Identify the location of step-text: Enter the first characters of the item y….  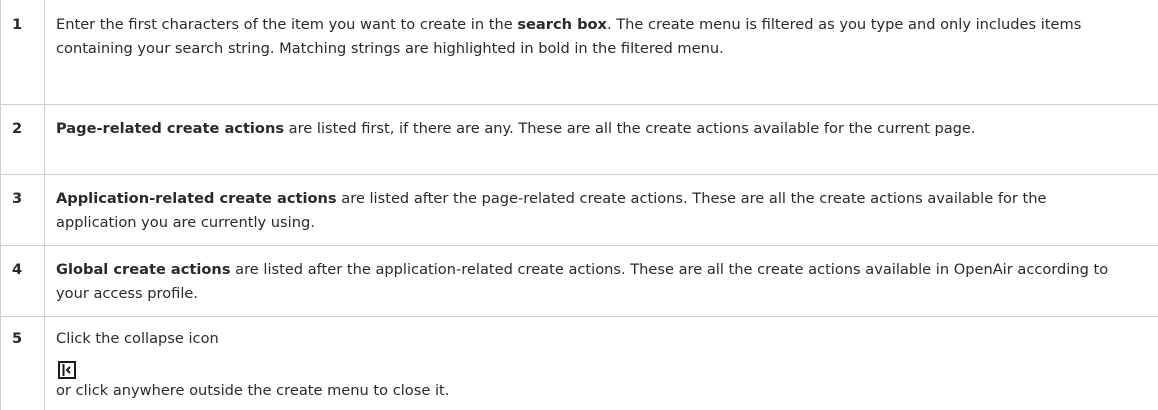
(286, 24).